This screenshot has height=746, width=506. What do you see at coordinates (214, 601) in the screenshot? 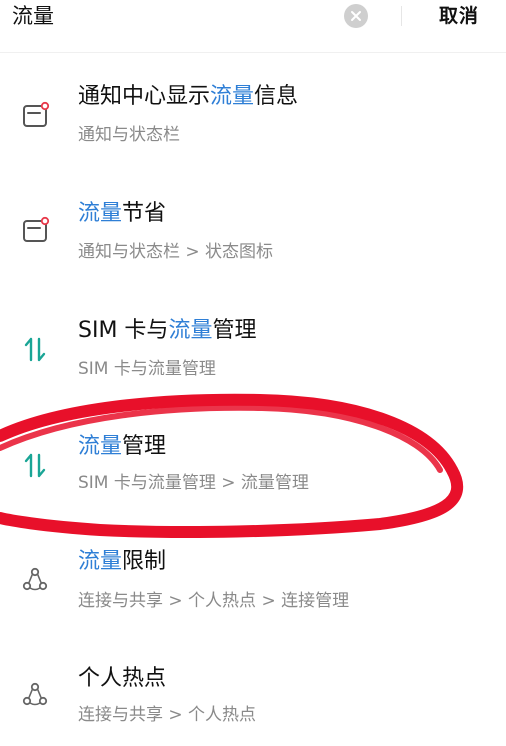
I see `result-path: 连接与共享 > 个人热点 > 连接管理` at bounding box center [214, 601].